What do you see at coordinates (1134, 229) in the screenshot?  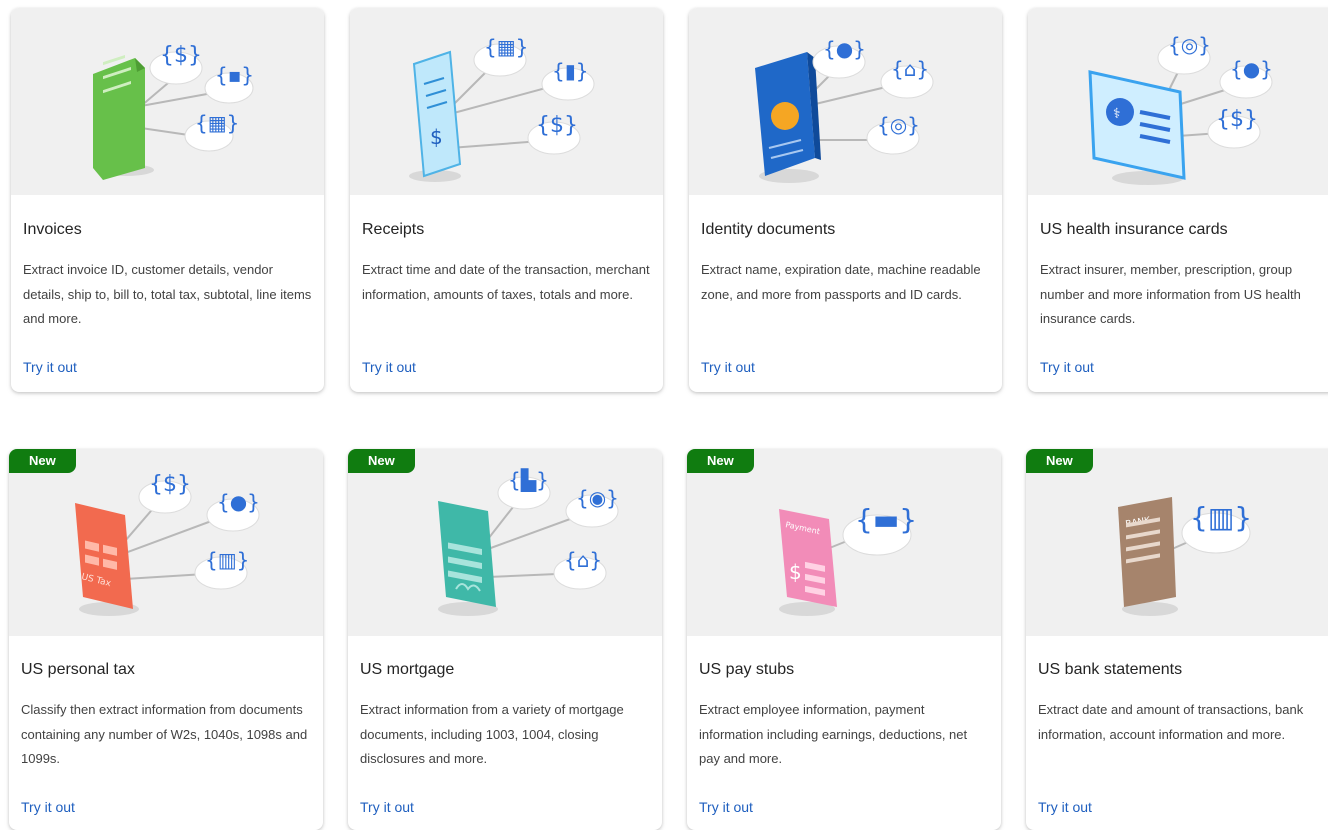 I see `card-title: US health insurance cards` at bounding box center [1134, 229].